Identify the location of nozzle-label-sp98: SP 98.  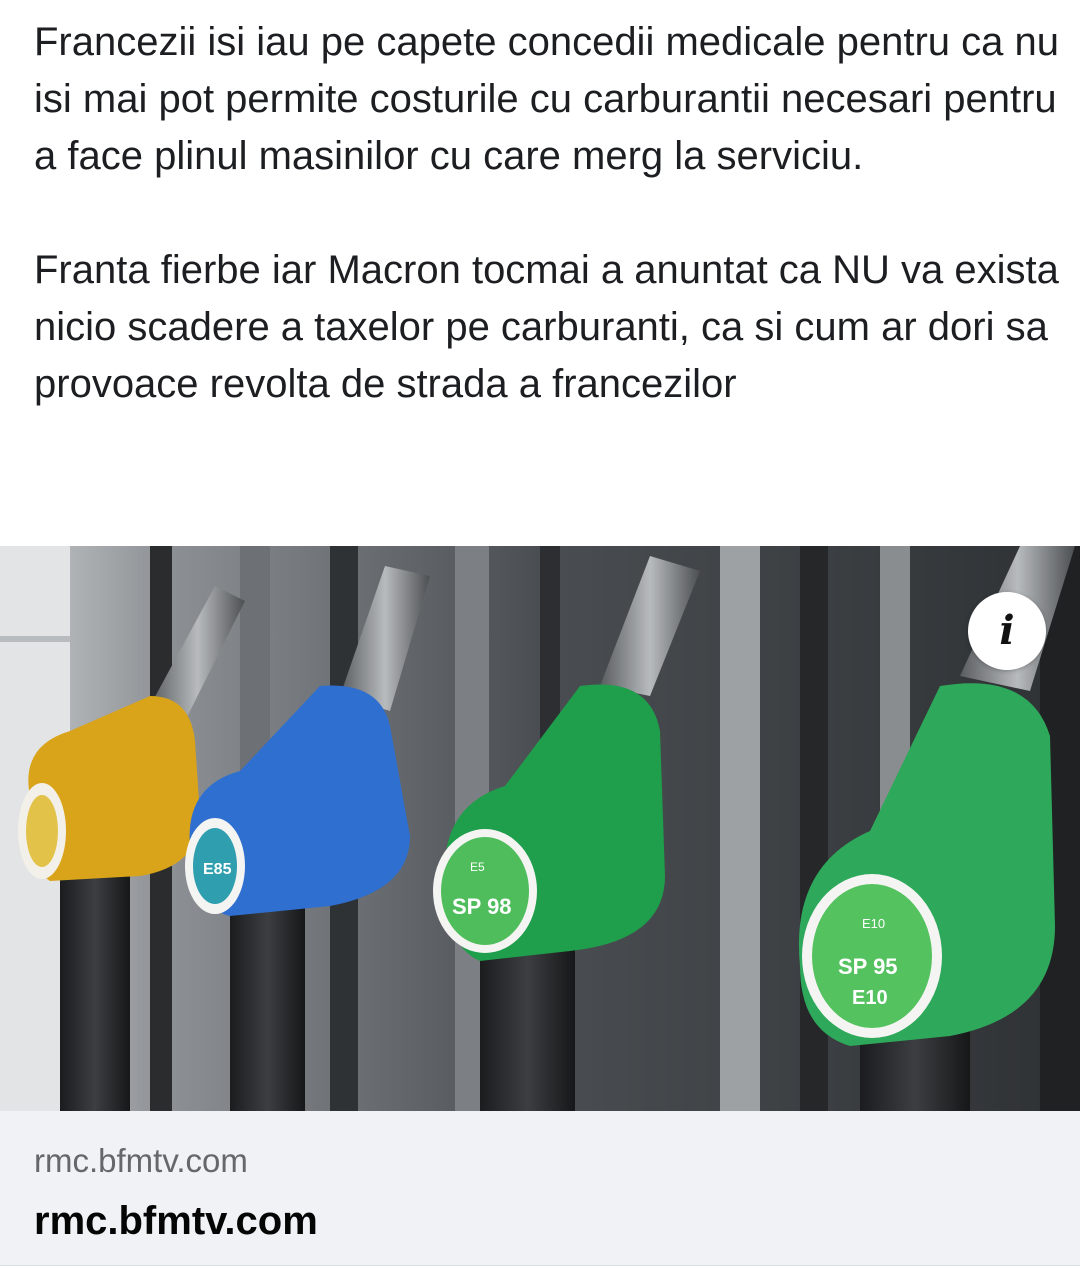
(482, 906).